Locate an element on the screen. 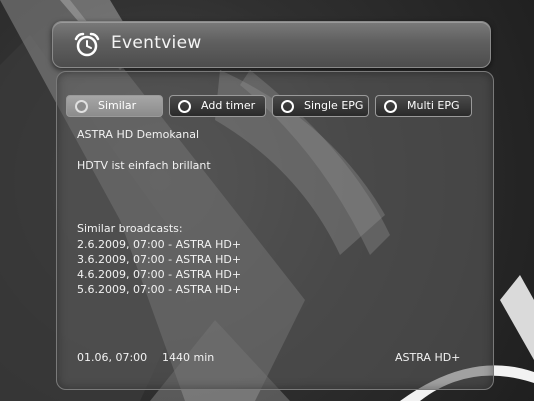 This screenshot has height=401, width=534. similar-button-label: Similar is located at coordinates (117, 105).